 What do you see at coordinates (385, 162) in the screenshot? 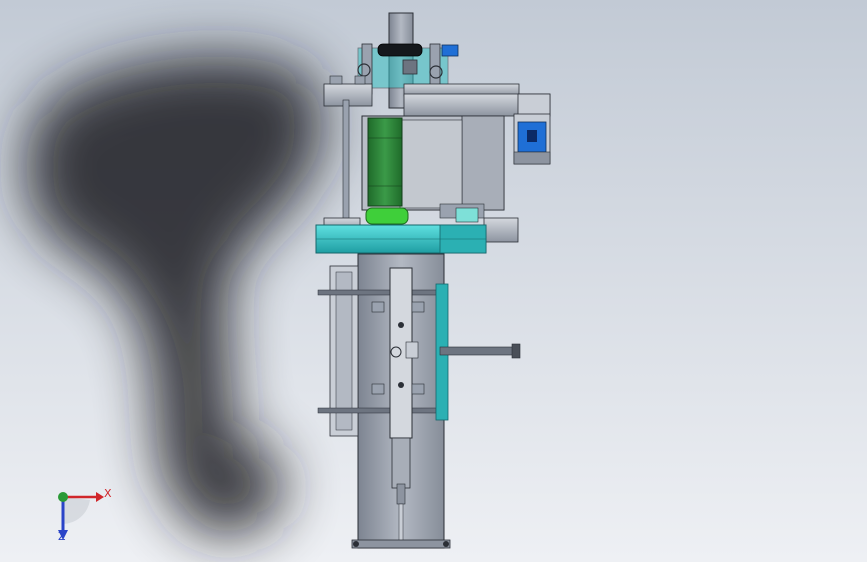
I see `green-roller-upper` at bounding box center [385, 162].